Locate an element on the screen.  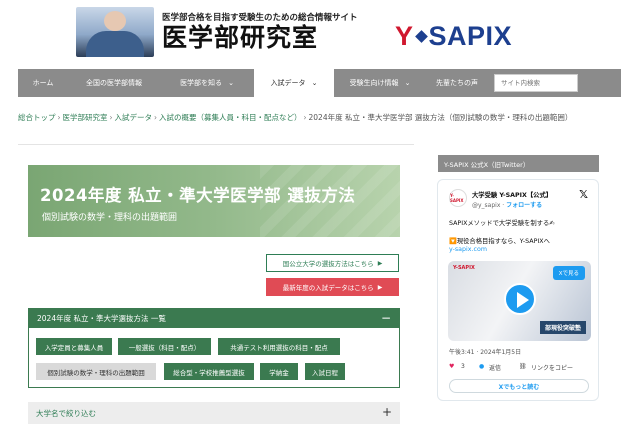
breadcrumb-link-top: 総合トップ is located at coordinates (37, 117).